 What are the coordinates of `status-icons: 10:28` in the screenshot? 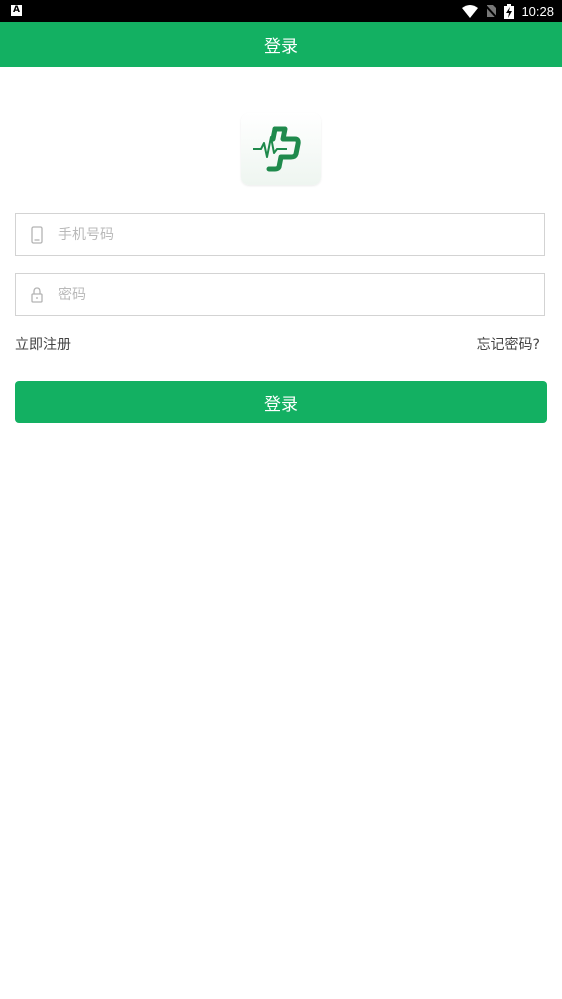 It's located at (508, 11).